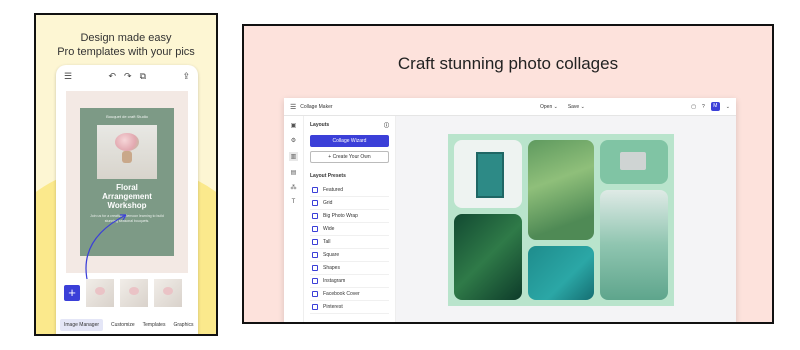 This screenshot has height=350, width=800. What do you see at coordinates (488, 257) in the screenshot?
I see `collage-tile-leaves` at bounding box center [488, 257].